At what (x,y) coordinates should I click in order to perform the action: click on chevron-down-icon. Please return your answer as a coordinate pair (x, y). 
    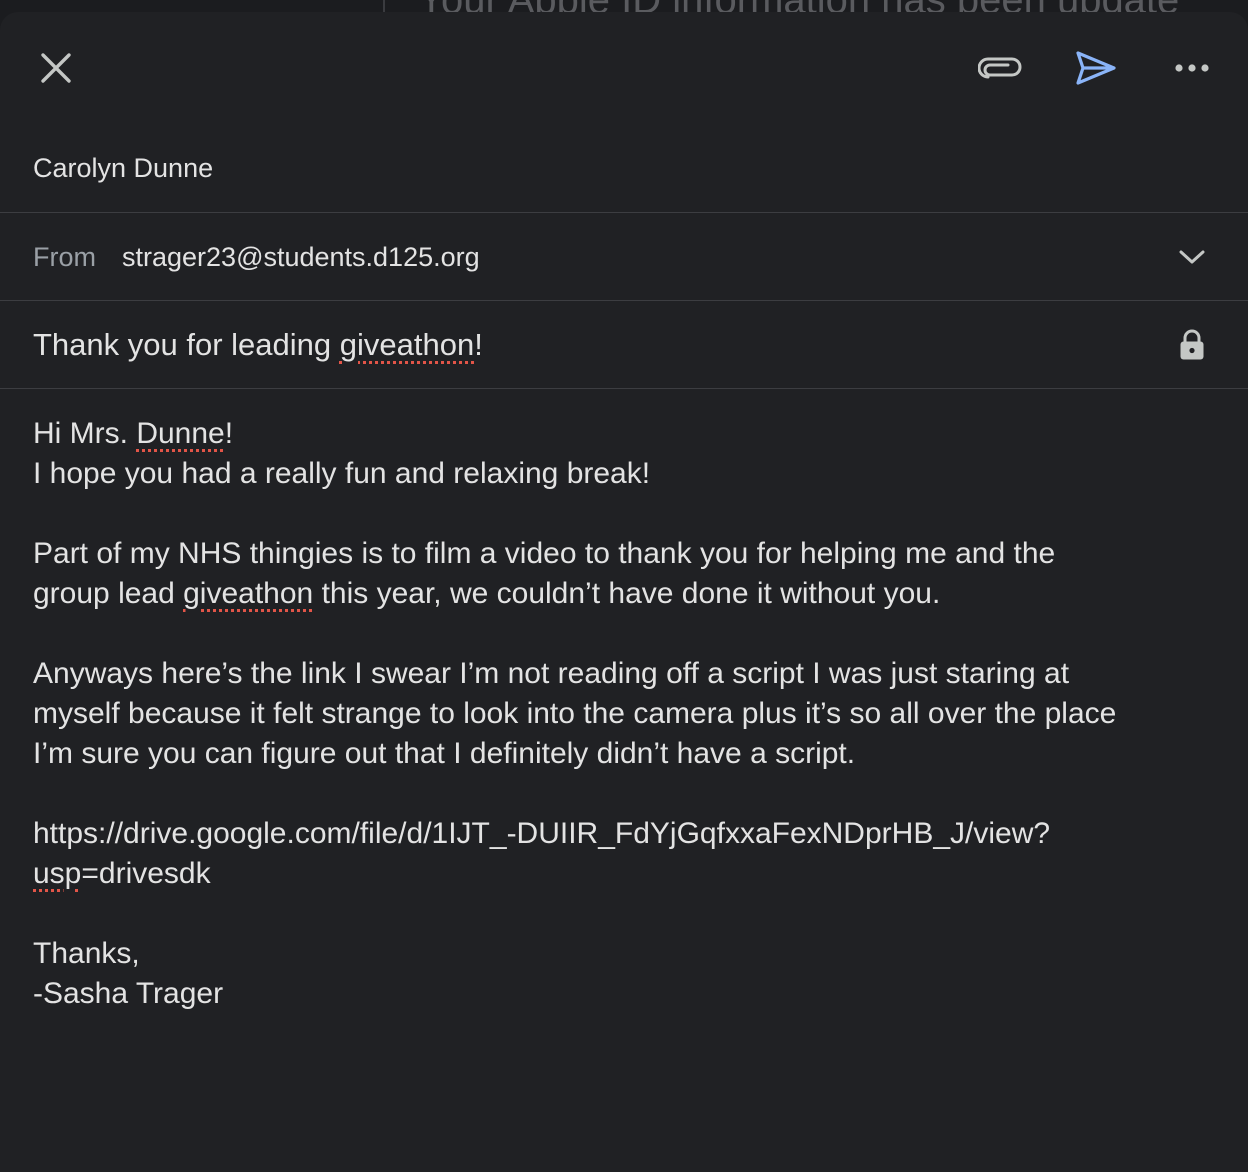
    Looking at the image, I should click on (1192, 257).